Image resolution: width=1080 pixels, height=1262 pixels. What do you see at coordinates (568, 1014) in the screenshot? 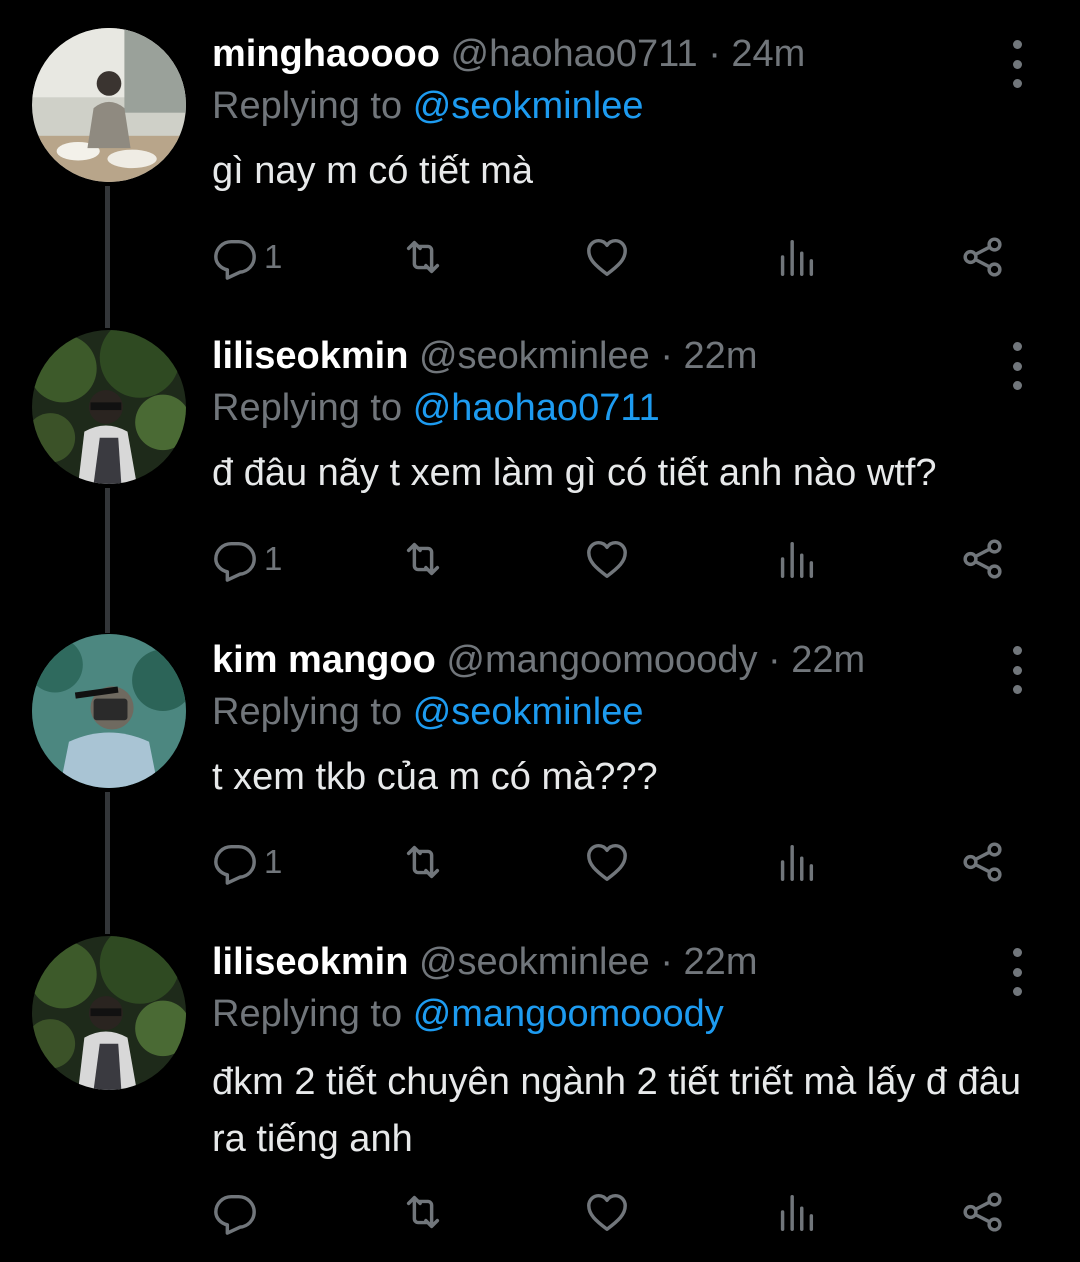
I see `replying-to-handle: @mangoomooody` at bounding box center [568, 1014].